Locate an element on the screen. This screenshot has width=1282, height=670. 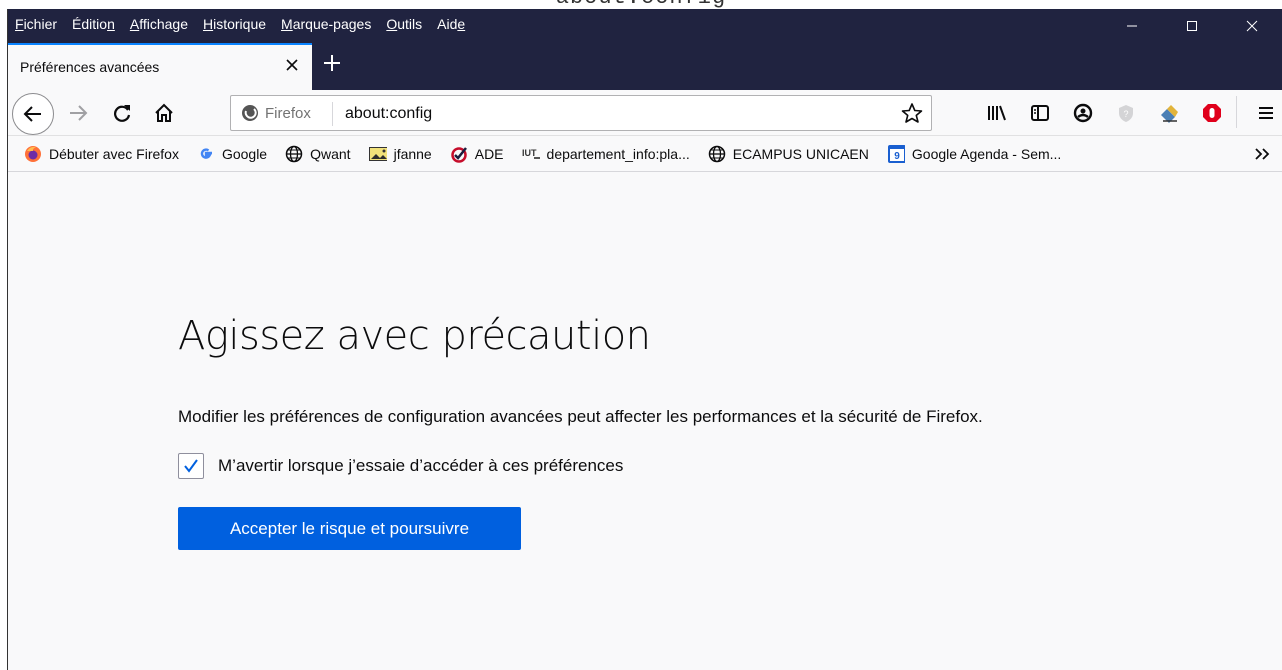
menu-item: Marque-pages is located at coordinates (326, 24).